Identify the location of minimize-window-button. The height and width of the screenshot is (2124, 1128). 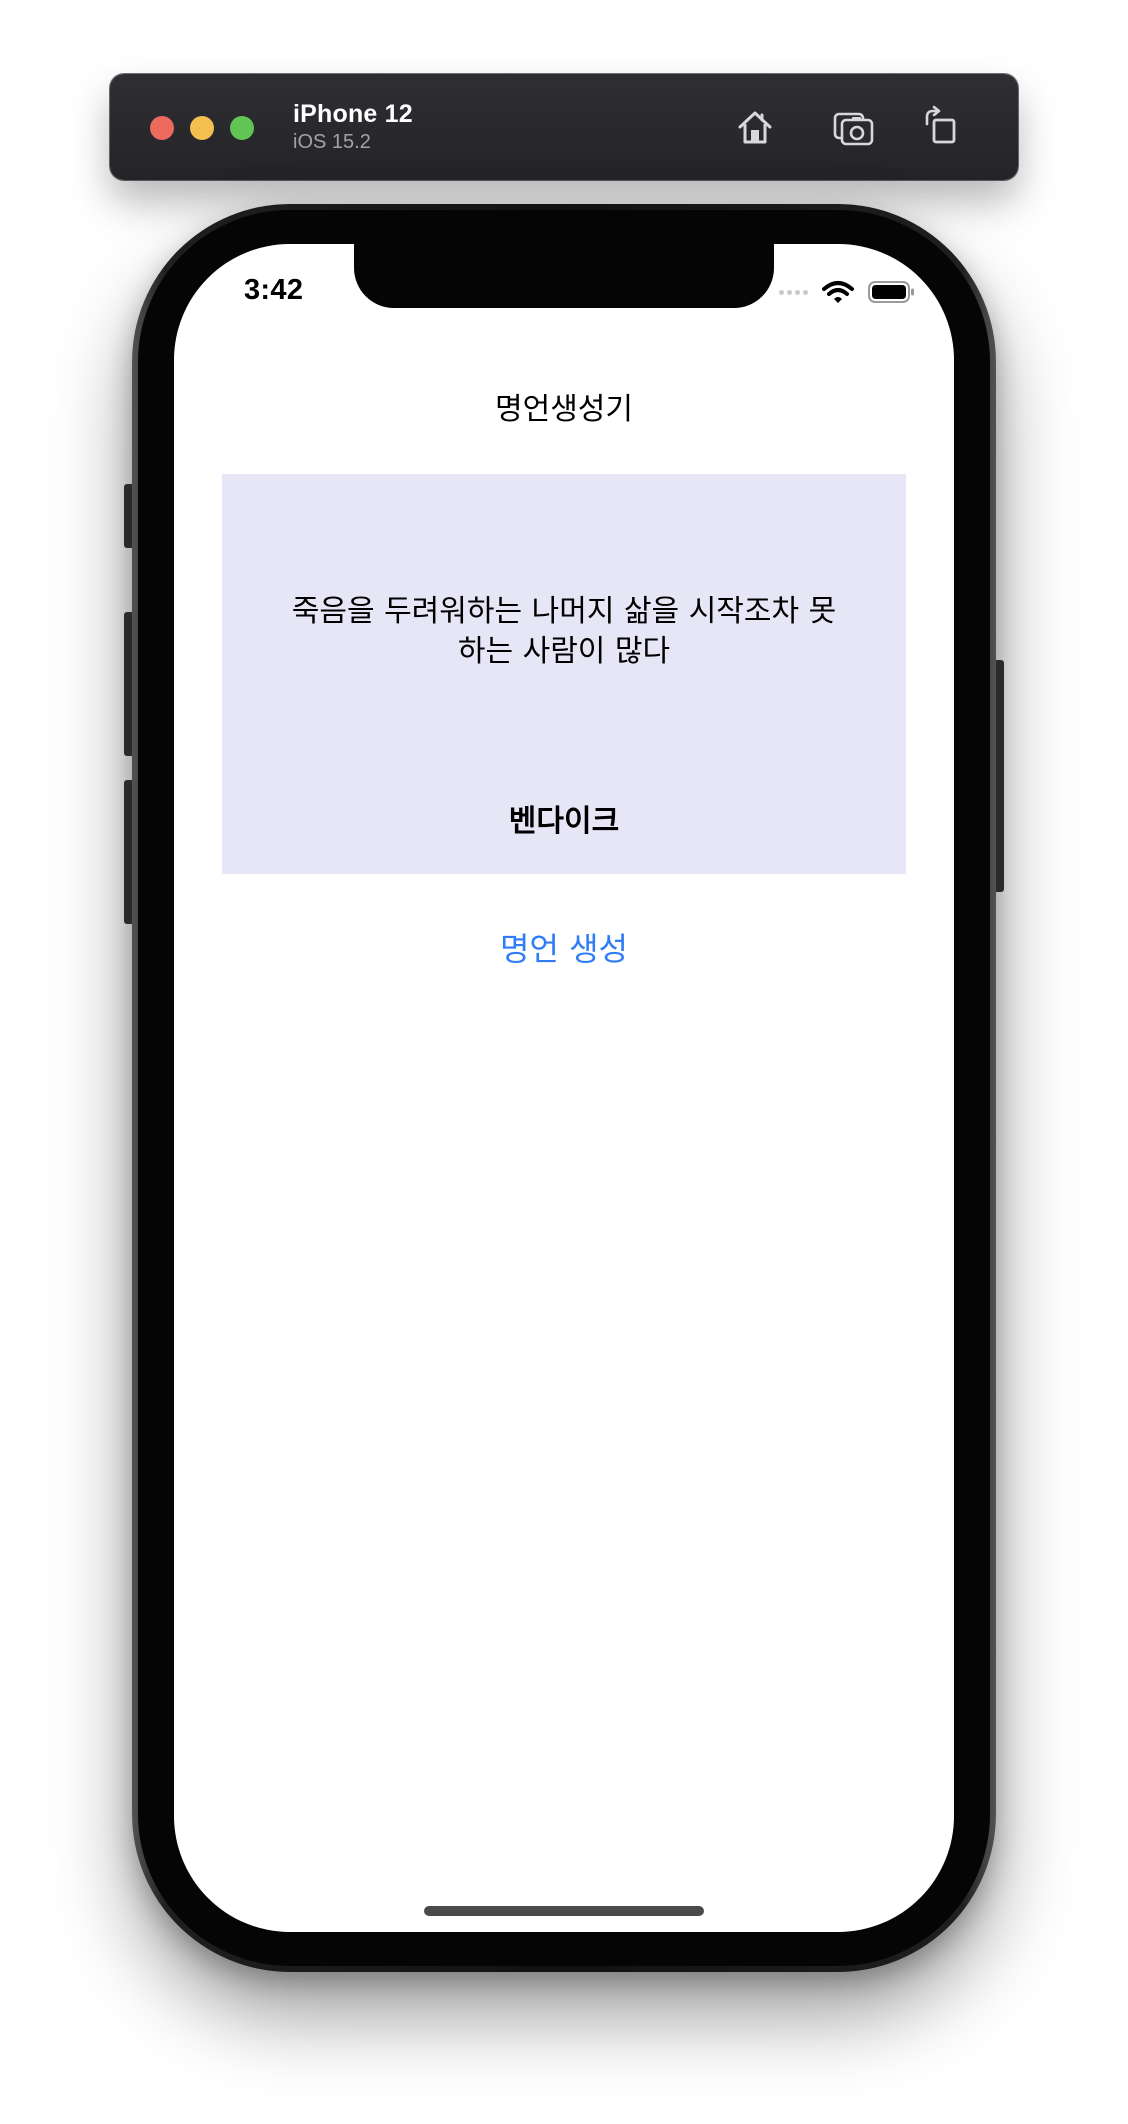
(202, 128).